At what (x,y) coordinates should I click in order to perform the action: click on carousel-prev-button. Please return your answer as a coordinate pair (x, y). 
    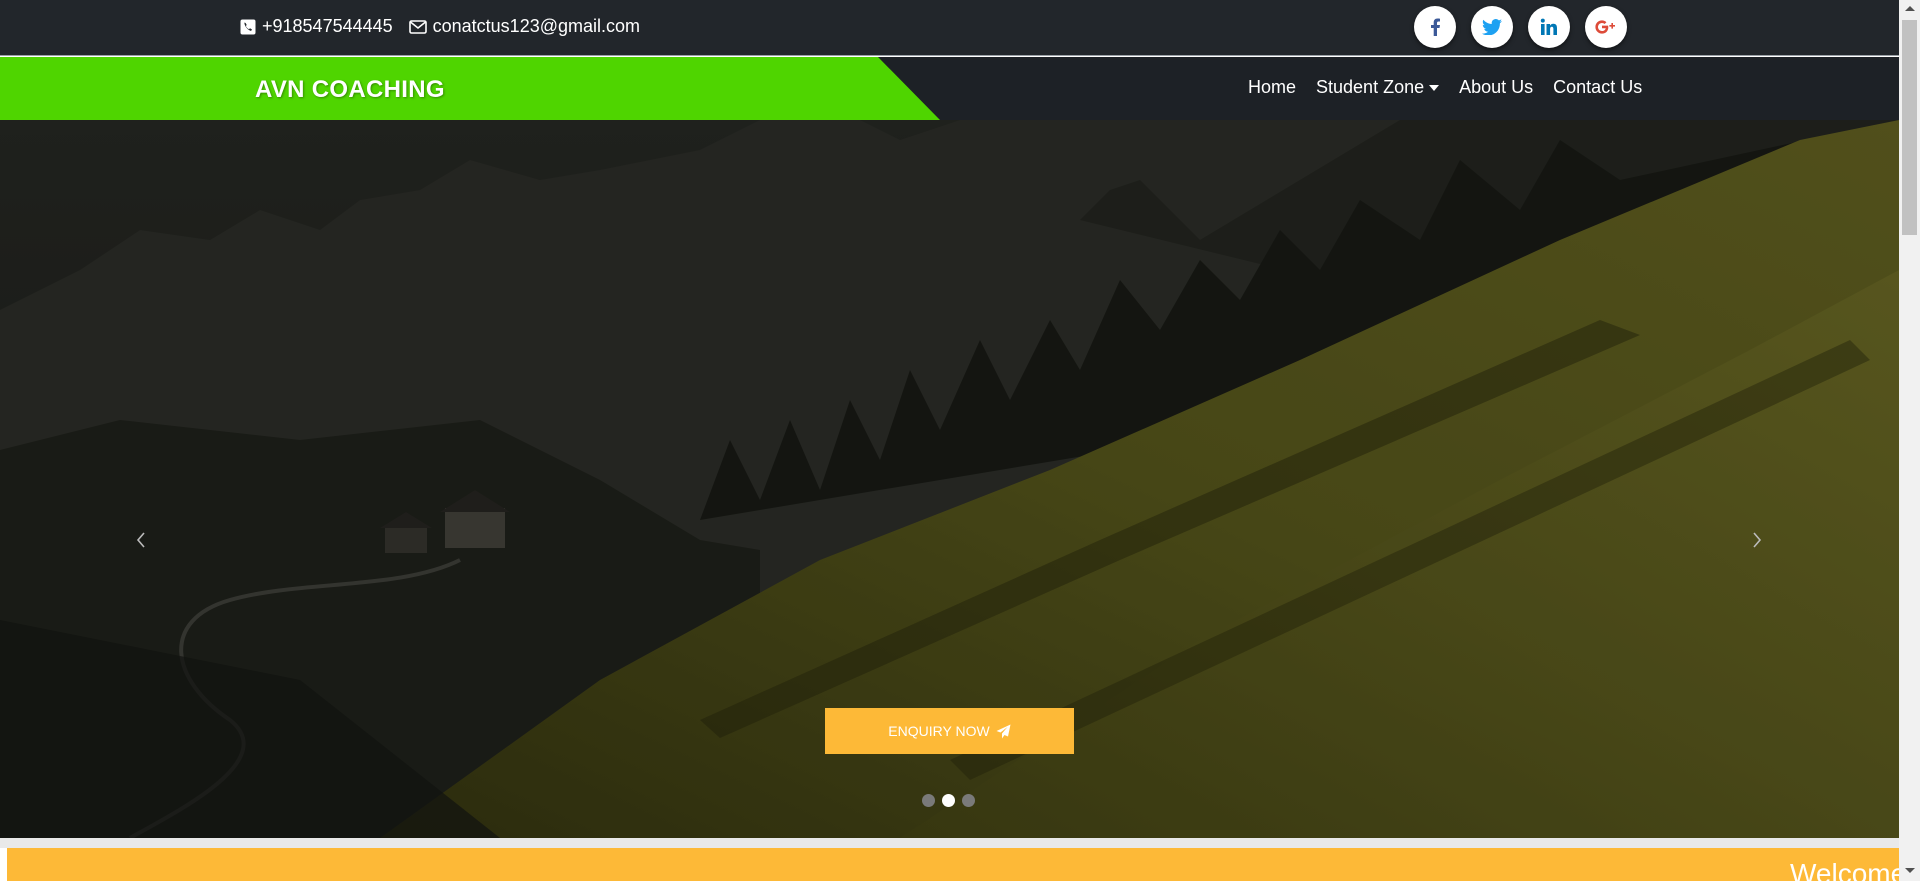
    Looking at the image, I should click on (141, 540).